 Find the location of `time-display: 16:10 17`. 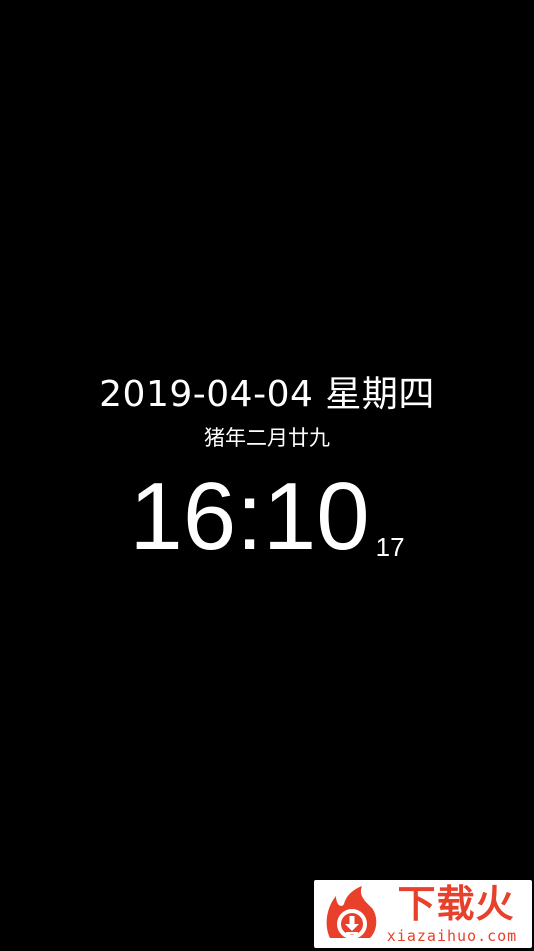

time-display: 16:10 17 is located at coordinates (267, 517).